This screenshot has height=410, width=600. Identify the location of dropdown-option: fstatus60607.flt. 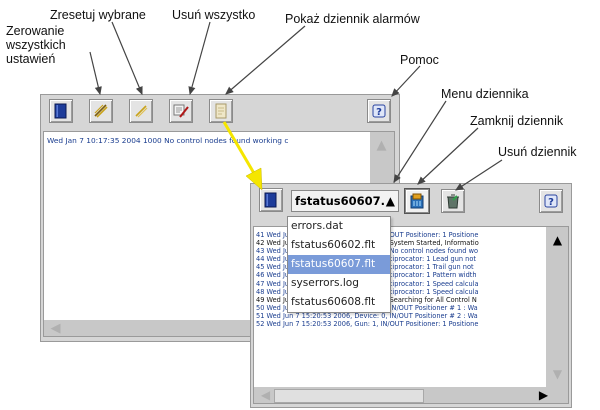
(339, 264).